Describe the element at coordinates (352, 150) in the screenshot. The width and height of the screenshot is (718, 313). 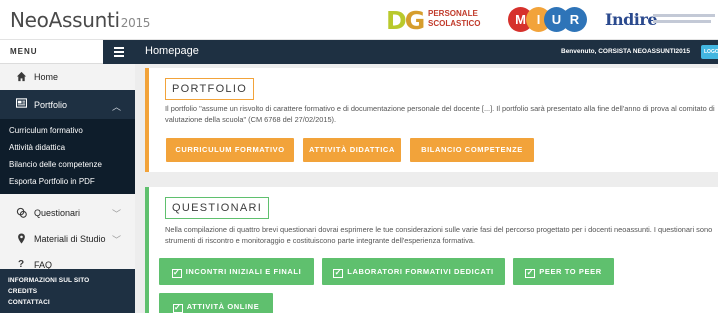
I see `attivita-didattica-button: ATTIVITÀ DIDATTICA` at that location.